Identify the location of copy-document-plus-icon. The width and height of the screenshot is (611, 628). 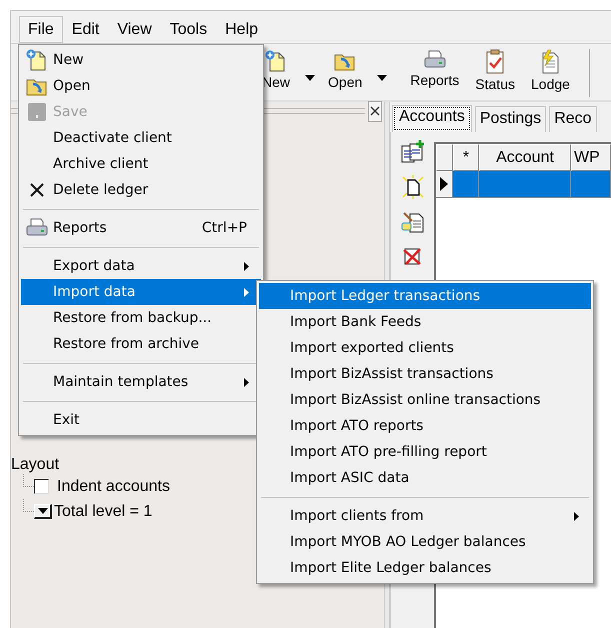
(413, 152).